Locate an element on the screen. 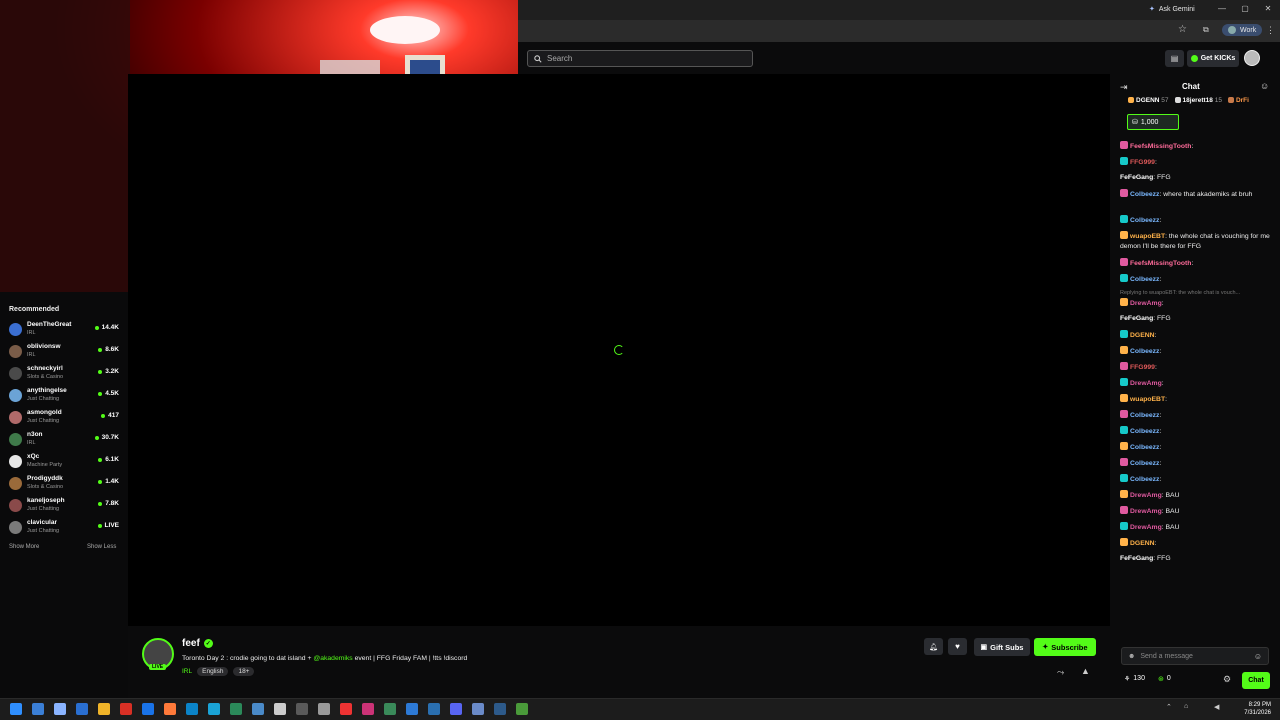  chat-settings-icon: ⚙ is located at coordinates (1227, 679).